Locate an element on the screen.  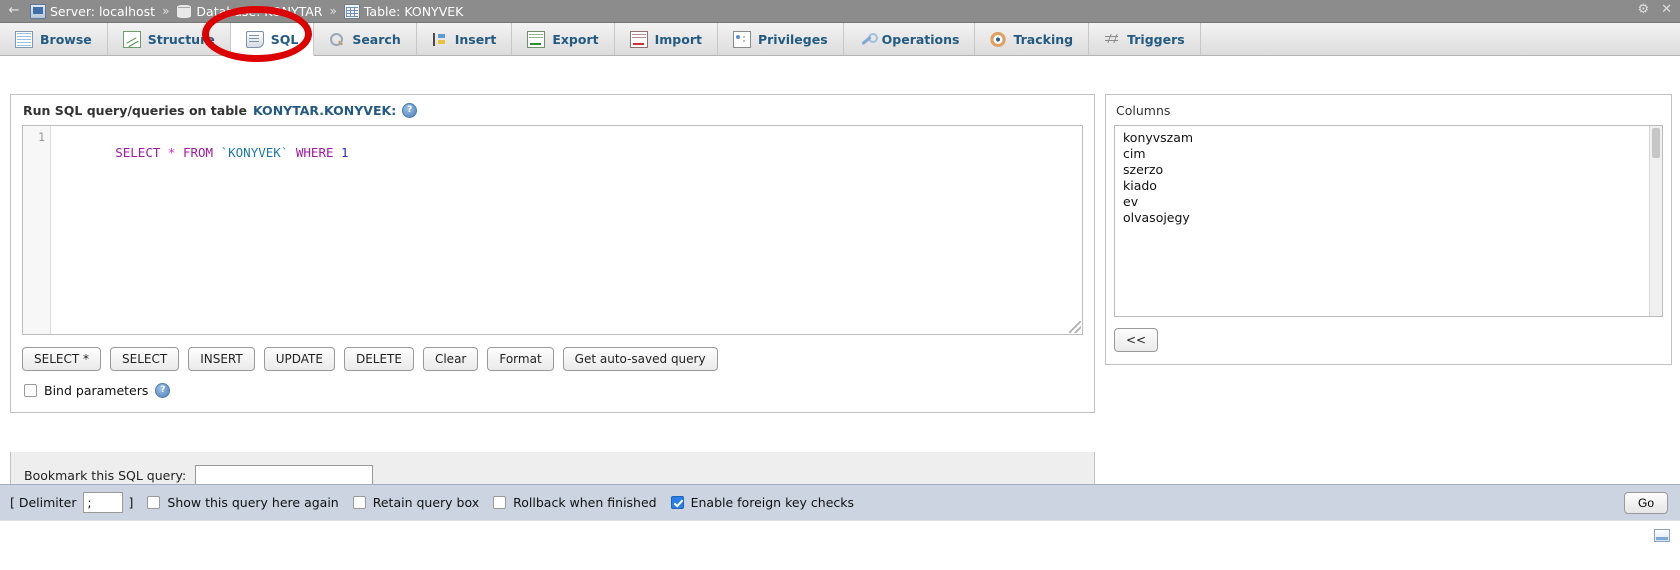
list-item: cim is located at coordinates (1391, 154).